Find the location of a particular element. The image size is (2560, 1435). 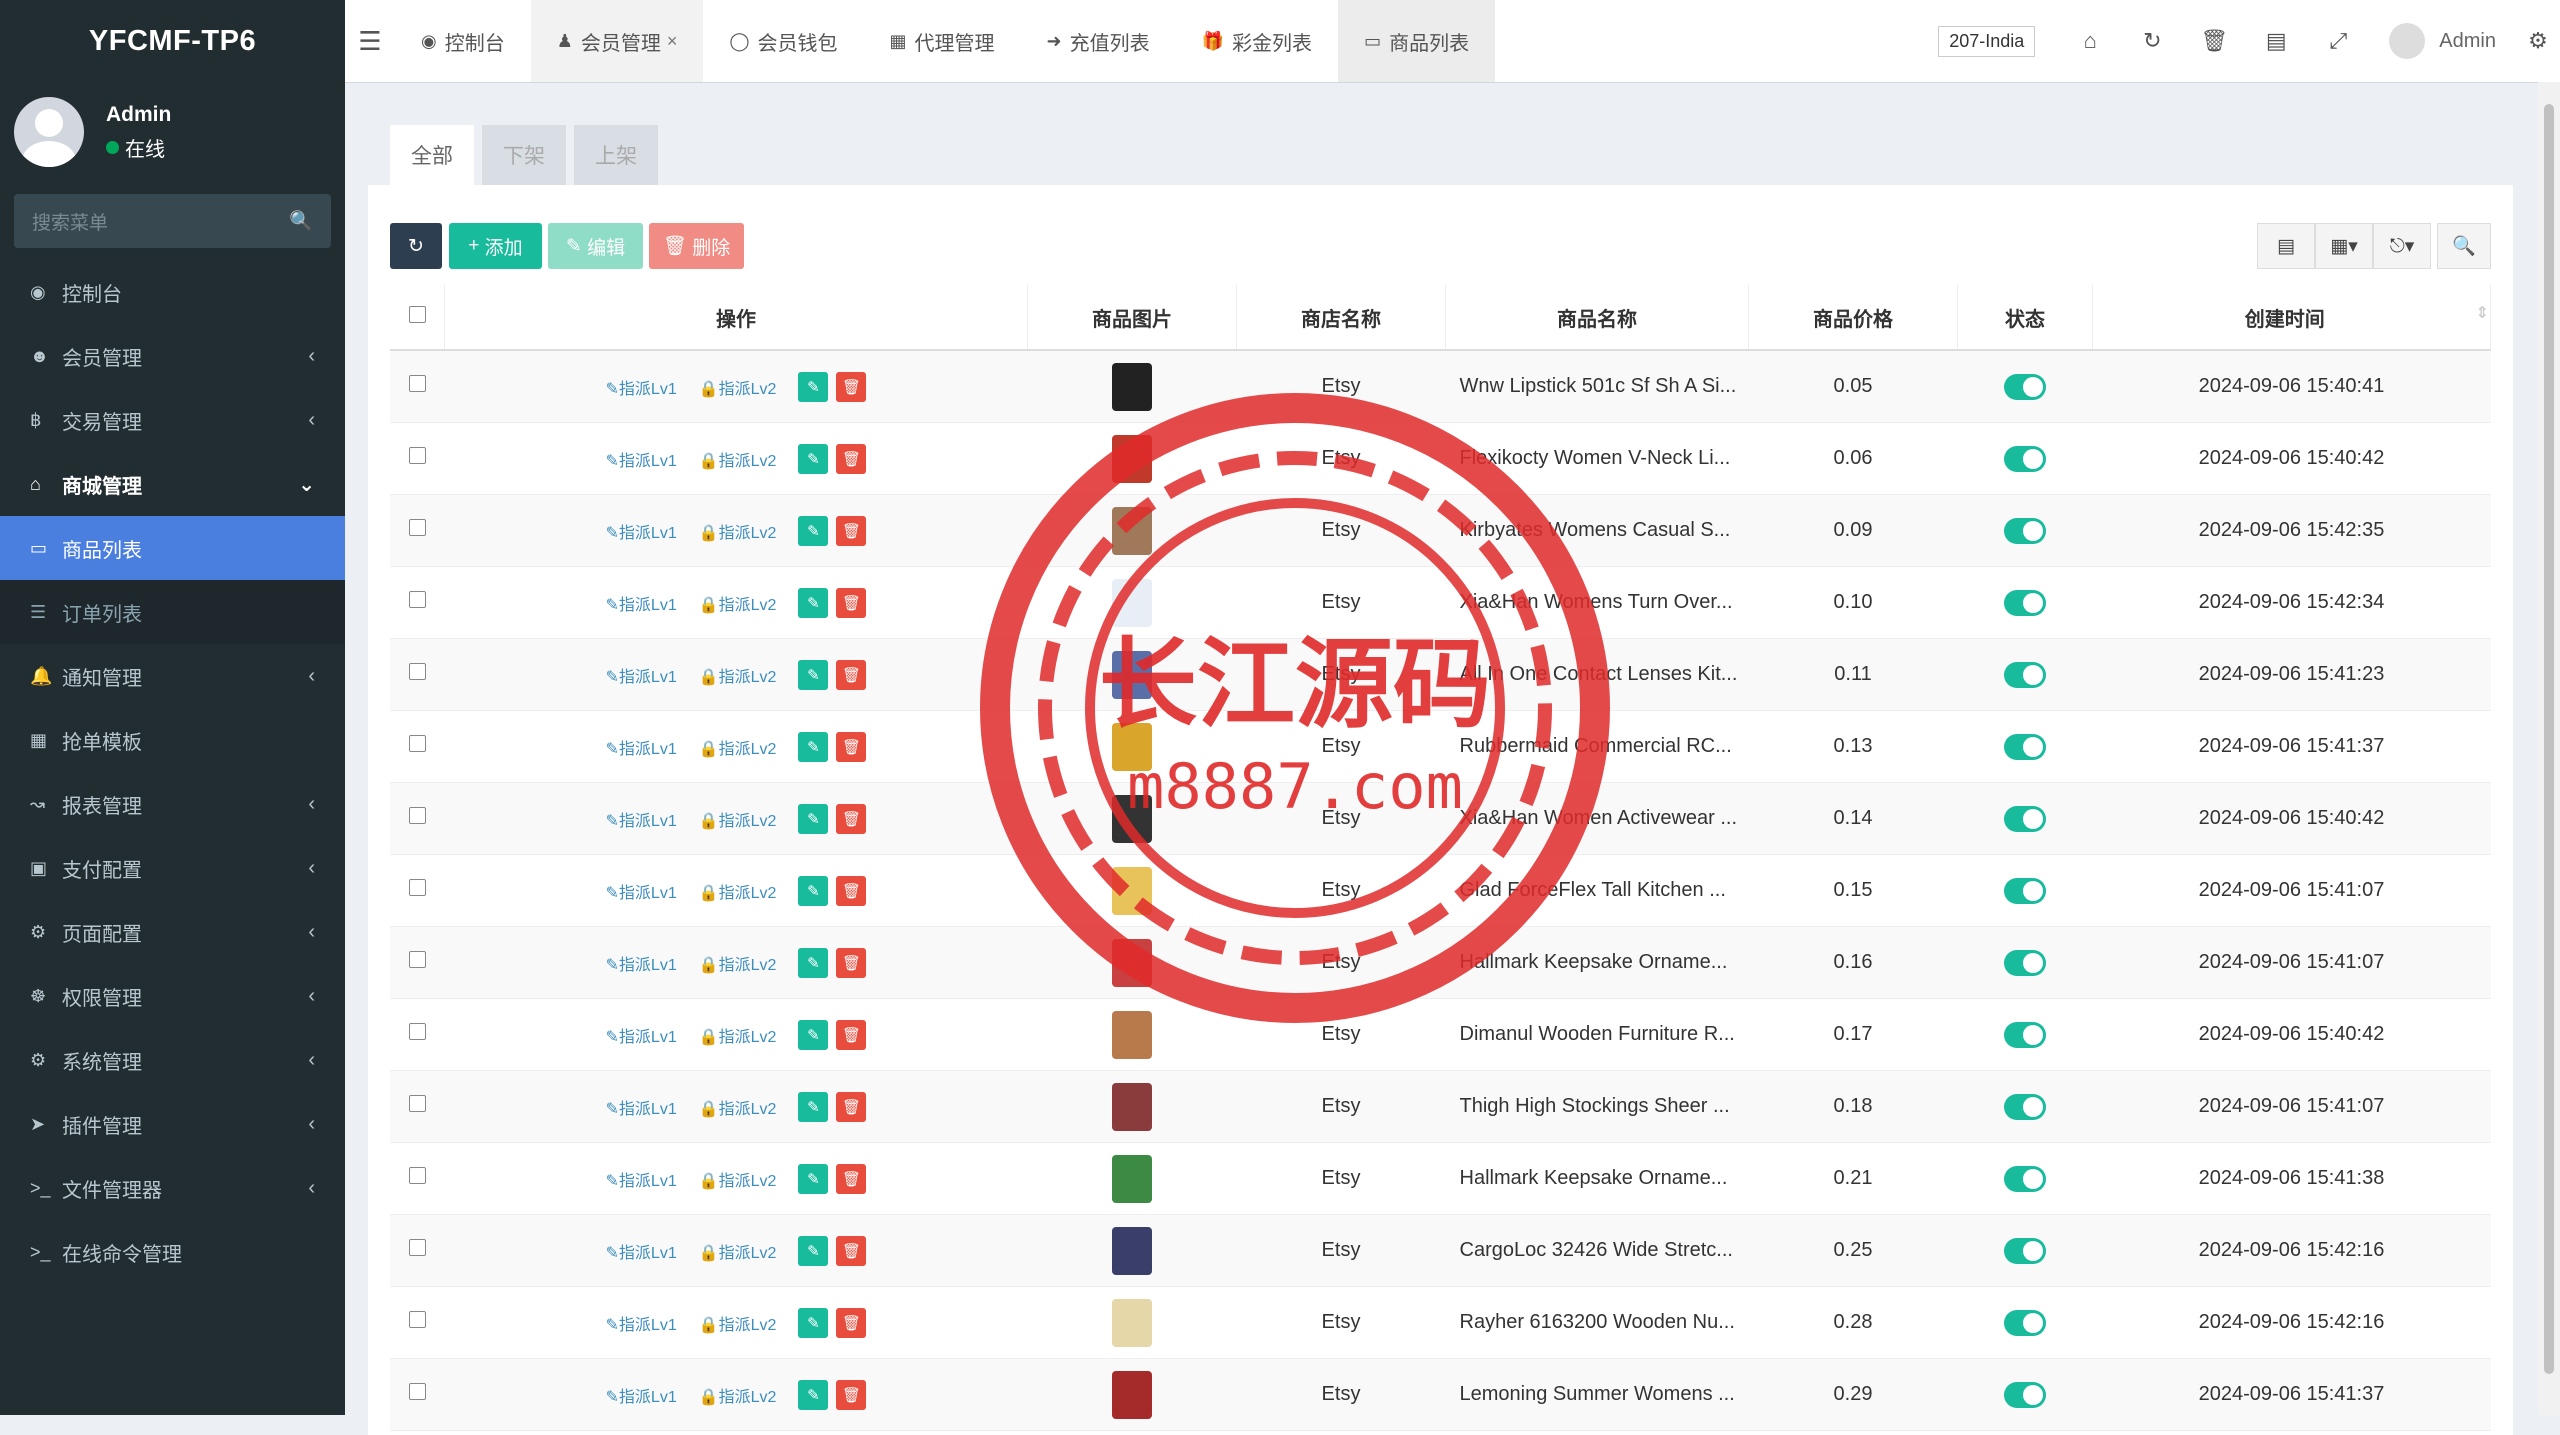

sidebar-item-file-manager: >_ 文件管理器 ‹ is located at coordinates (172, 1188).